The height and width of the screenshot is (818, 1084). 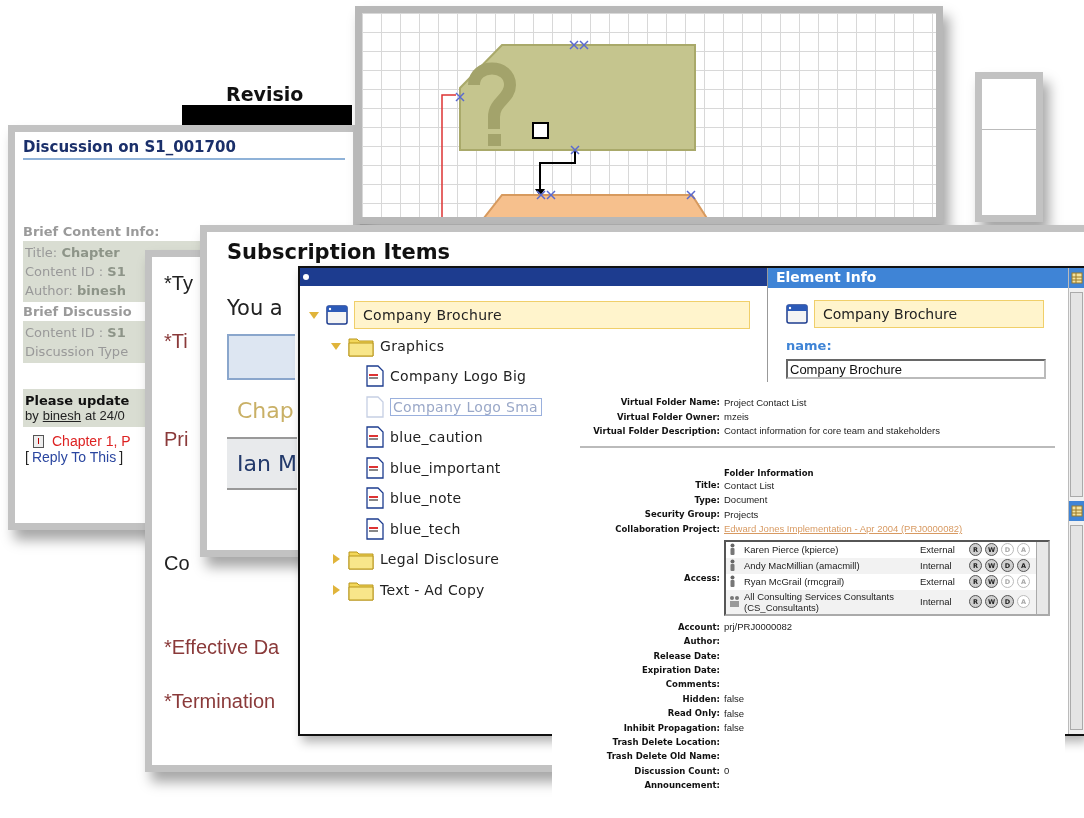 I want to click on field-label: Inhibit Propagation:, so click(x=671, y=727).